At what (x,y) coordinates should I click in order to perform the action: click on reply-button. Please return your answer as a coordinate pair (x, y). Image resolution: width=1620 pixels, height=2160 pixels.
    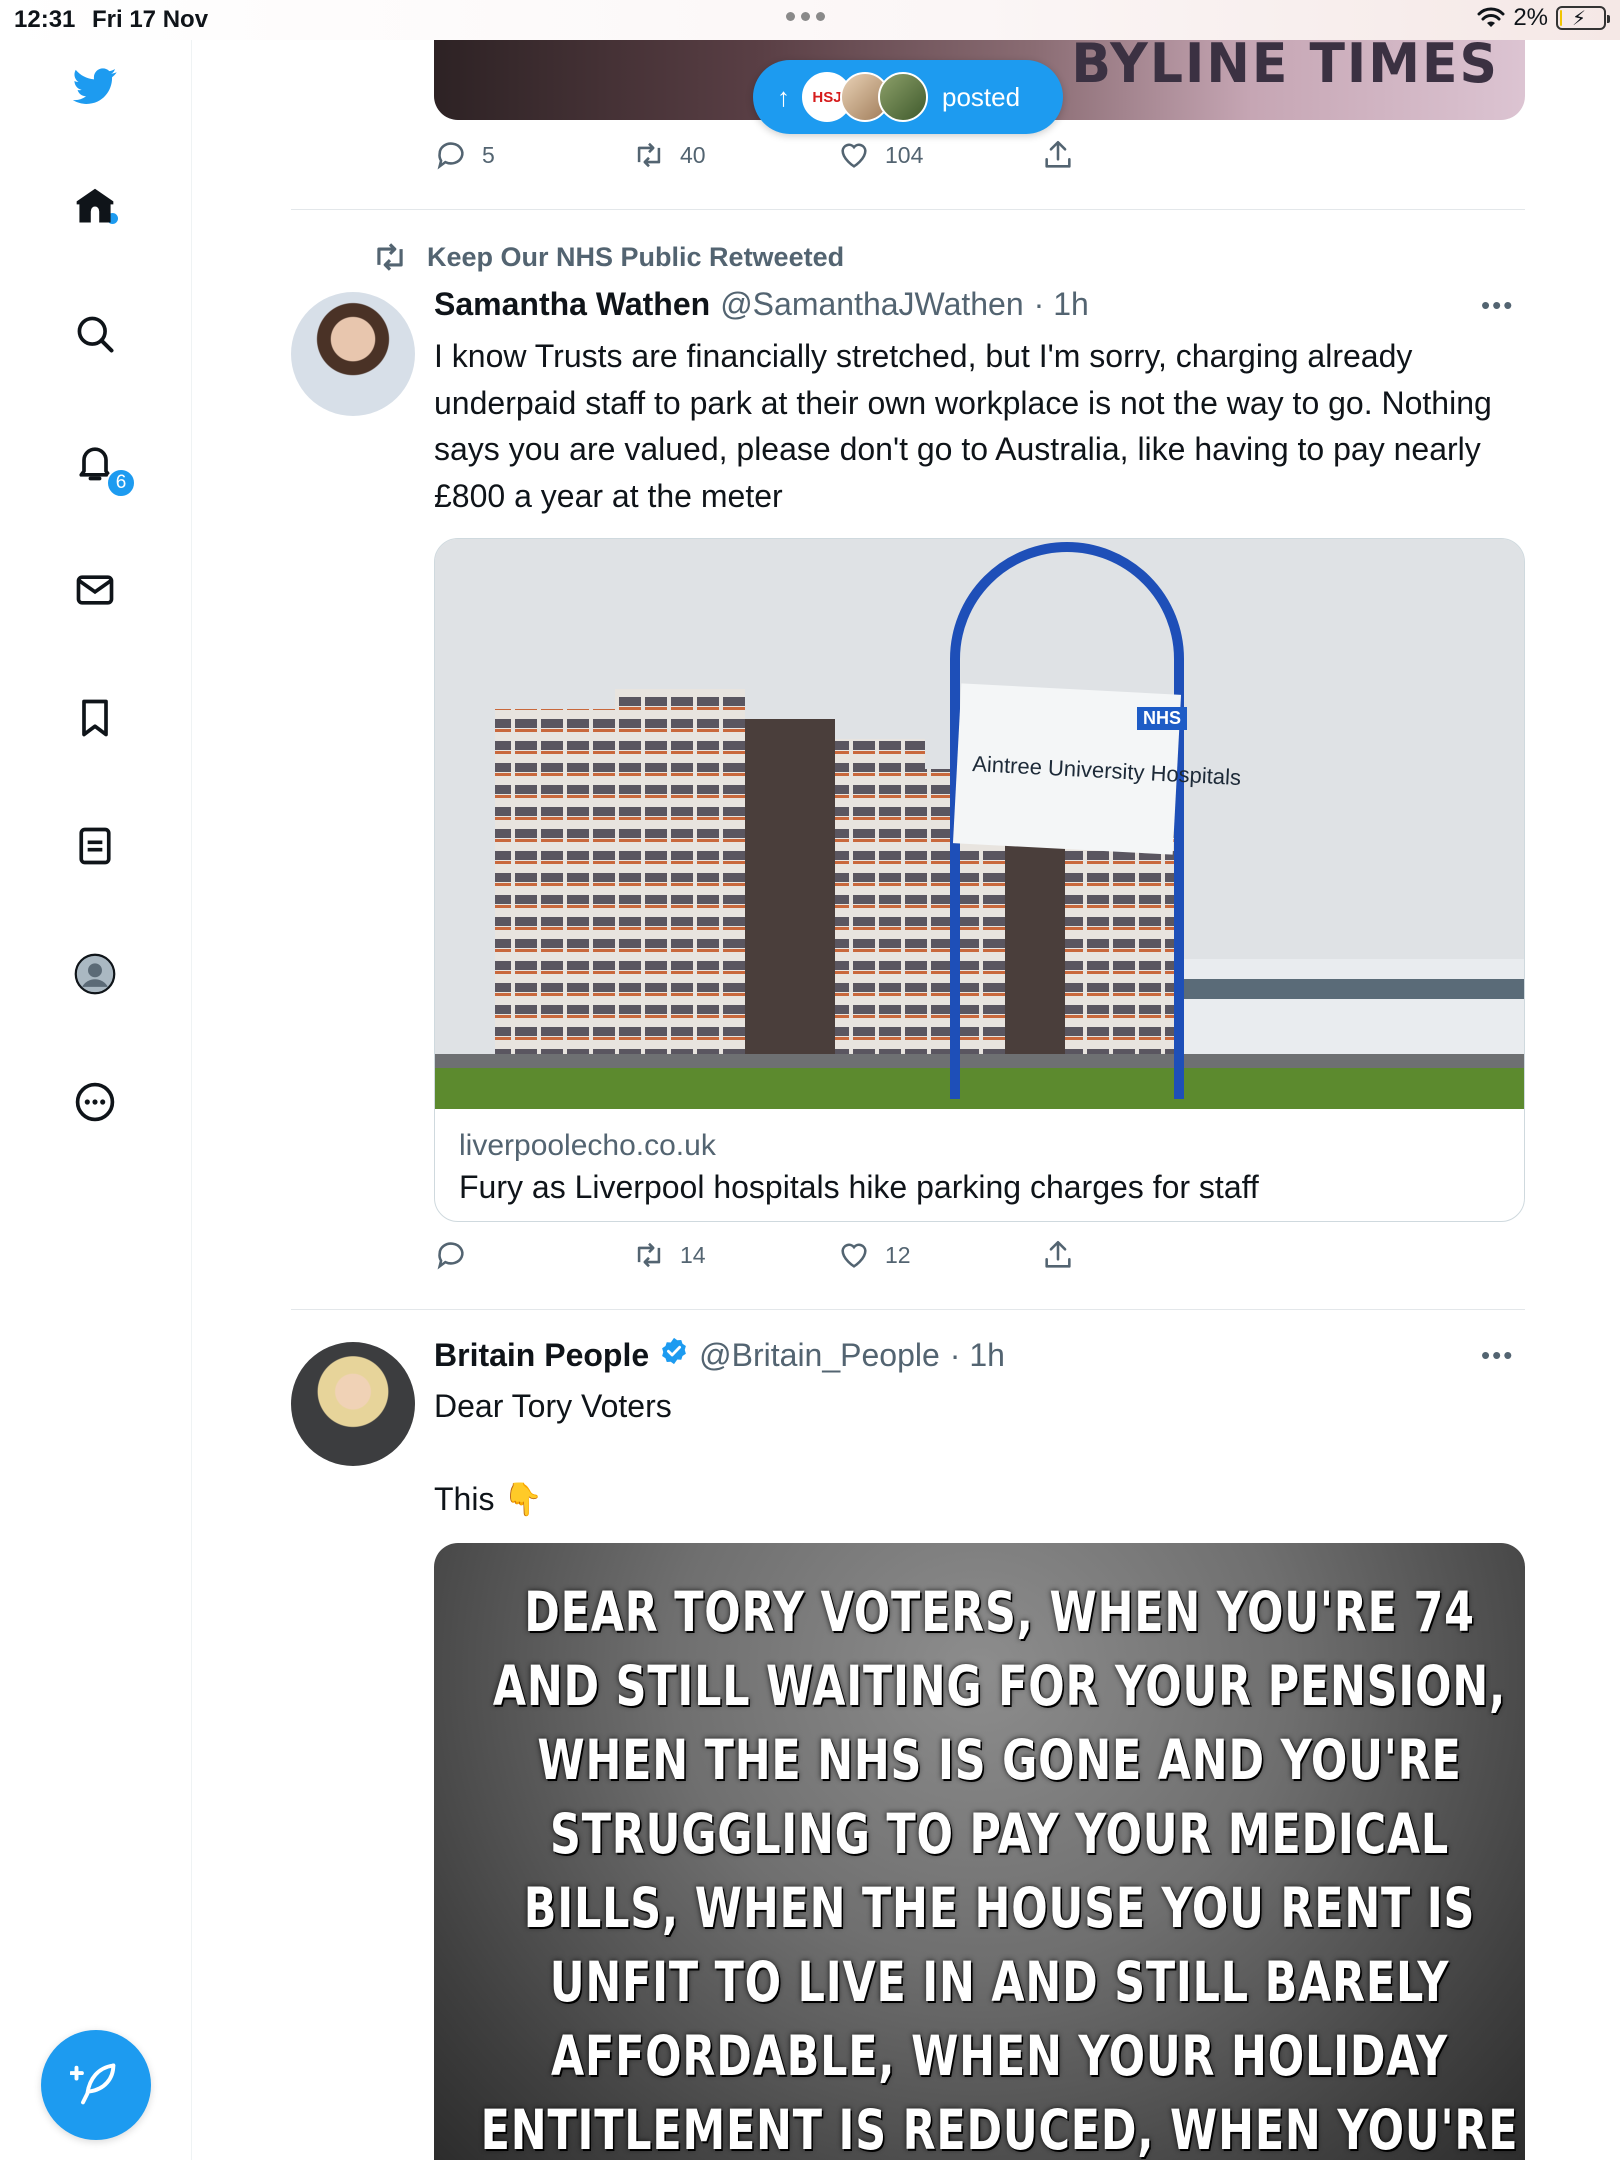
    Looking at the image, I should click on (533, 1255).